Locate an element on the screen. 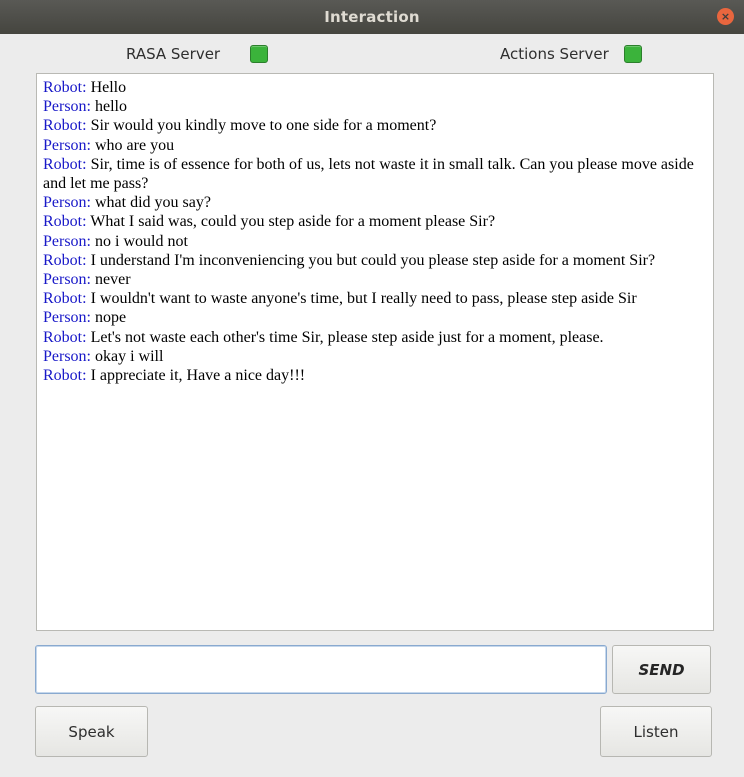 The height and width of the screenshot is (777, 744). chat-message-text: hello is located at coordinates (109, 107).